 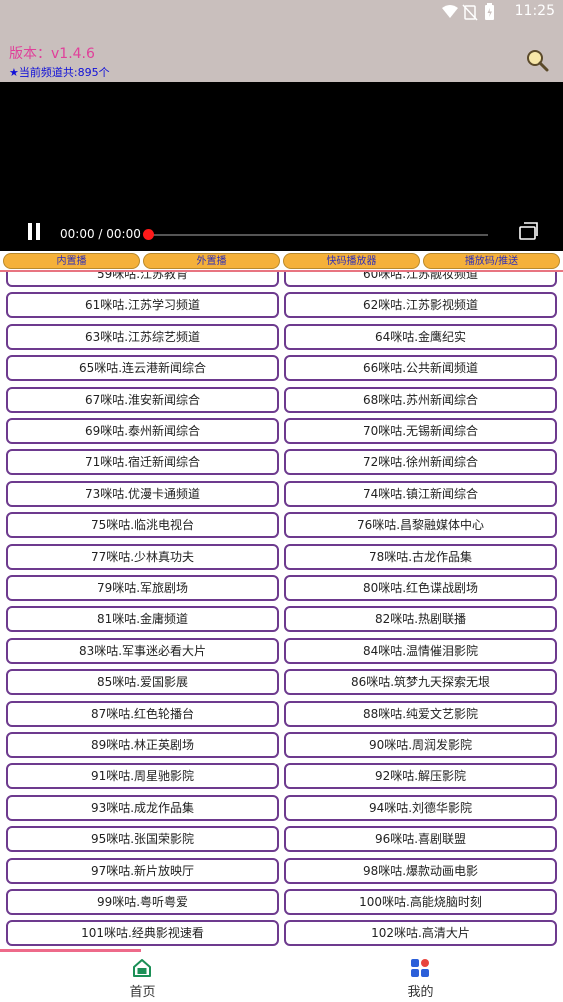 I want to click on nav-home-label: 首页, so click(x=142, y=992).